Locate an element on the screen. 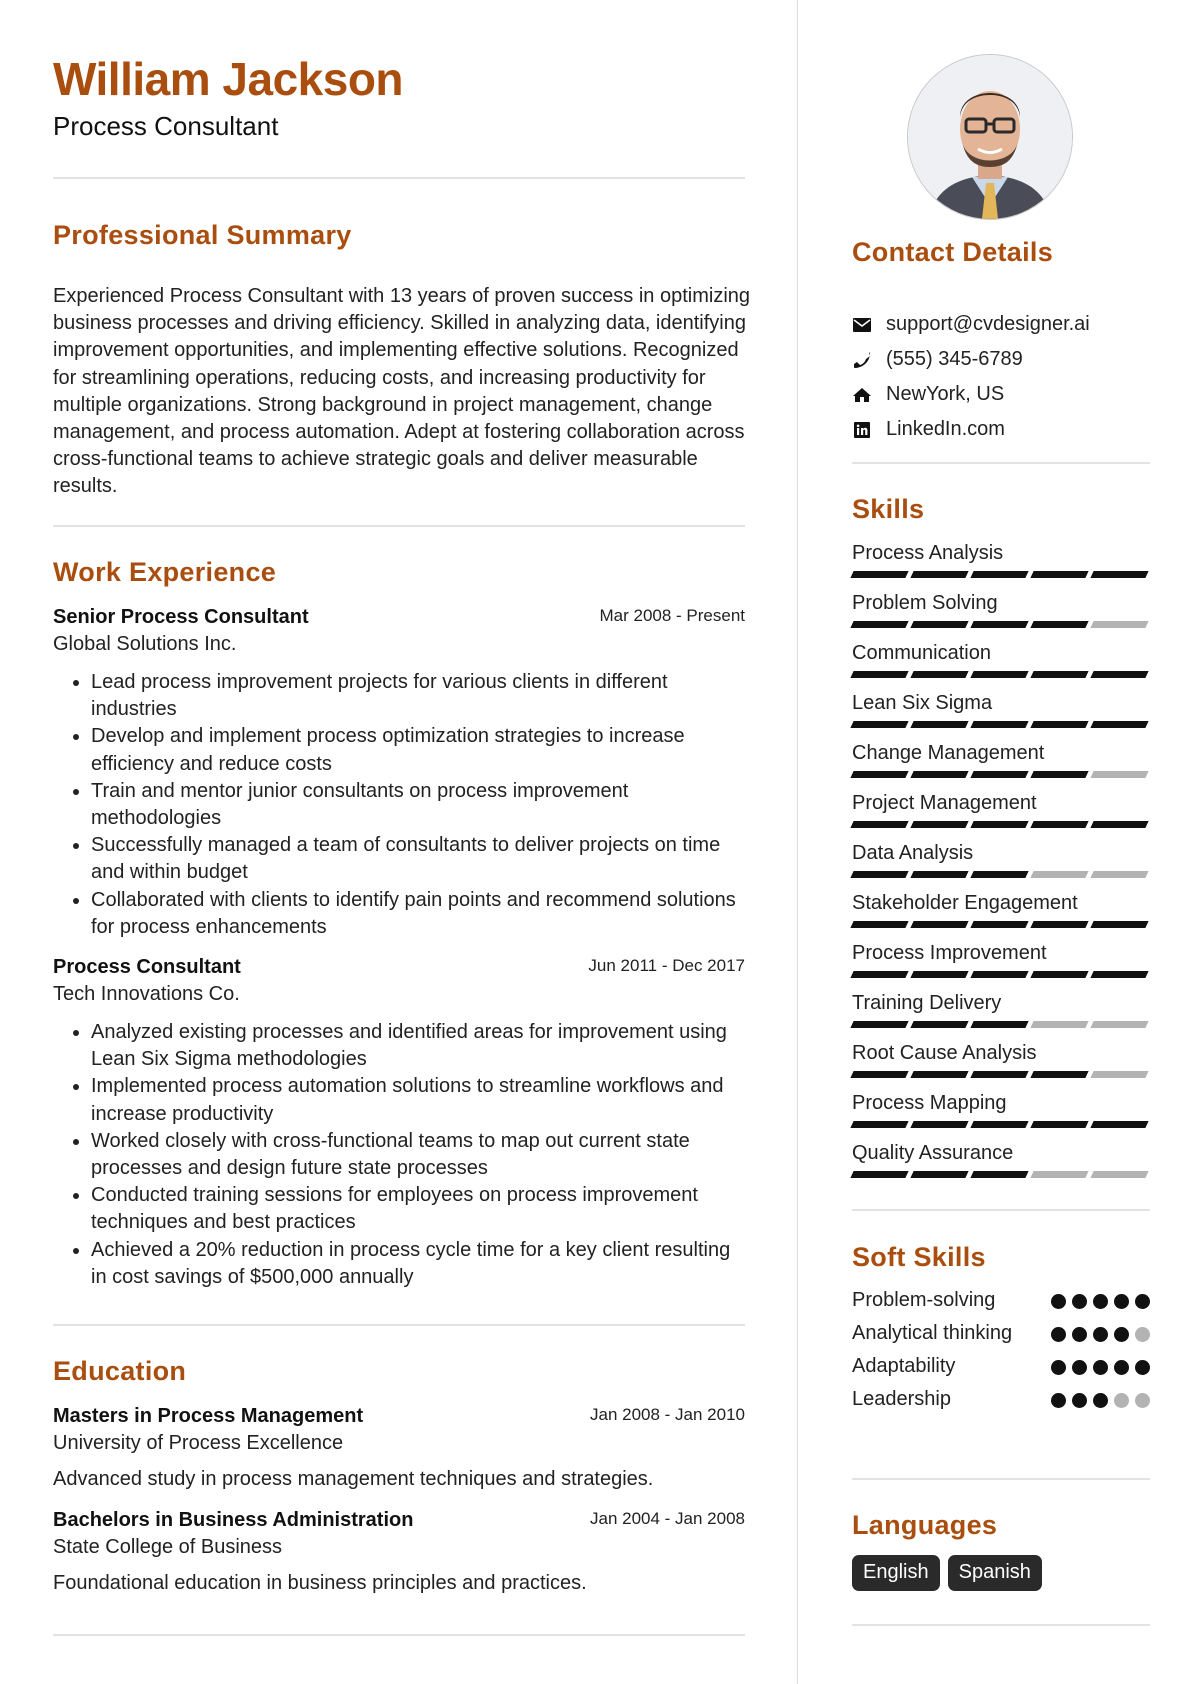  school: State College of Business is located at coordinates (168, 1547).